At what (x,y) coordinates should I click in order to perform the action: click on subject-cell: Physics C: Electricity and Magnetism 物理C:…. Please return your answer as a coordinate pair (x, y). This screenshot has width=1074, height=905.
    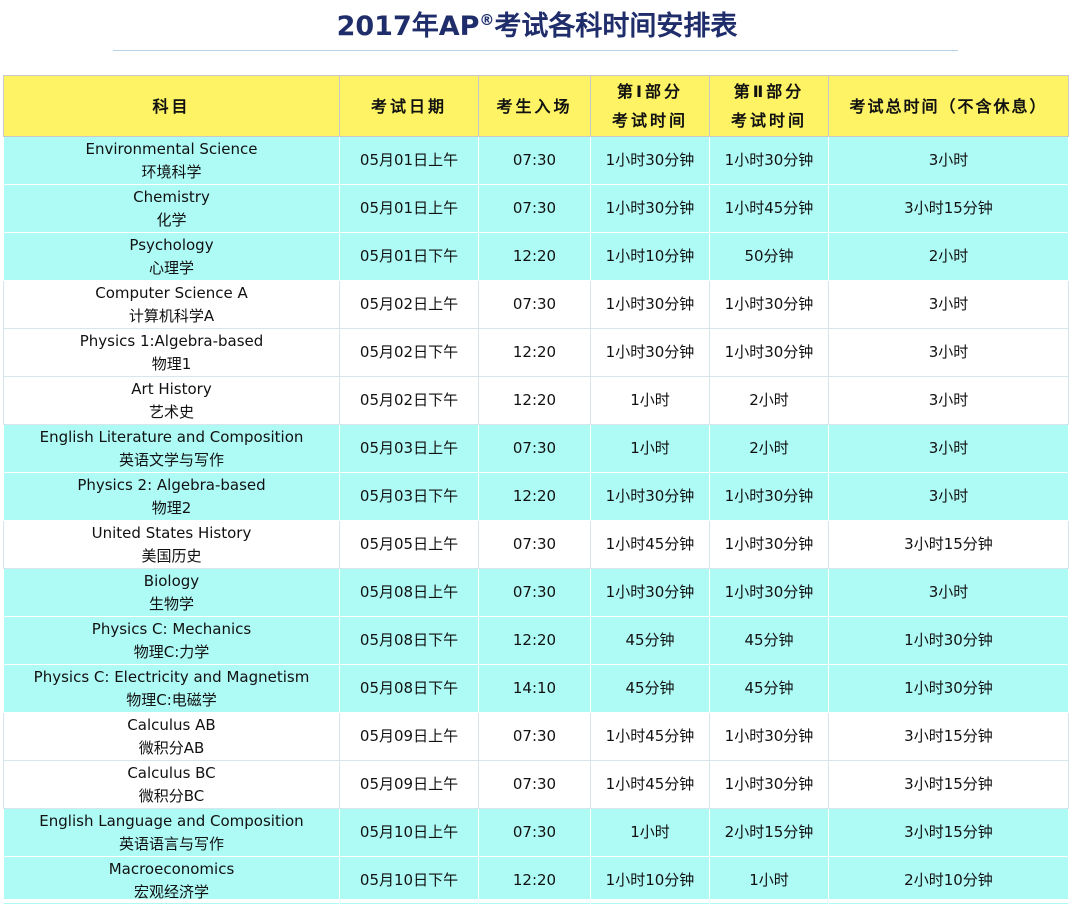
    Looking at the image, I should click on (171, 688).